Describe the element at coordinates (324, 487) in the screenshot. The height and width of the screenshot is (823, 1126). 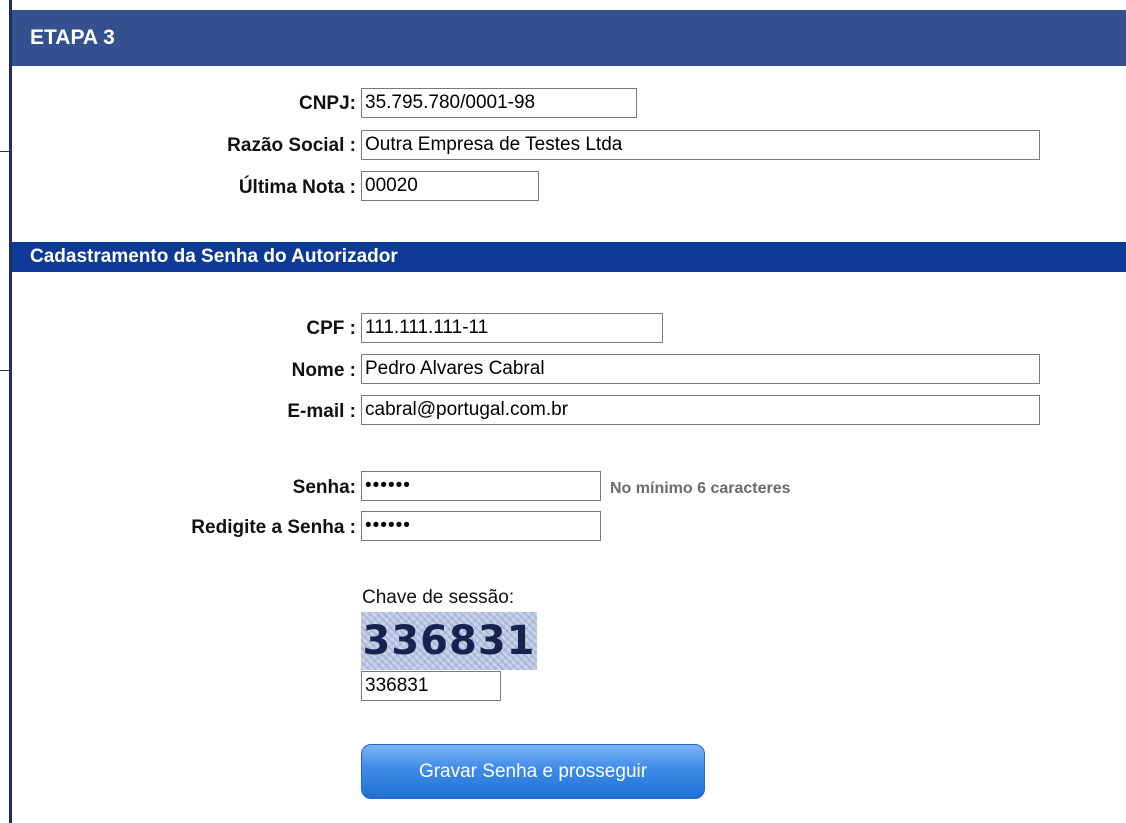
I see `senha-label: Senha:` at that location.